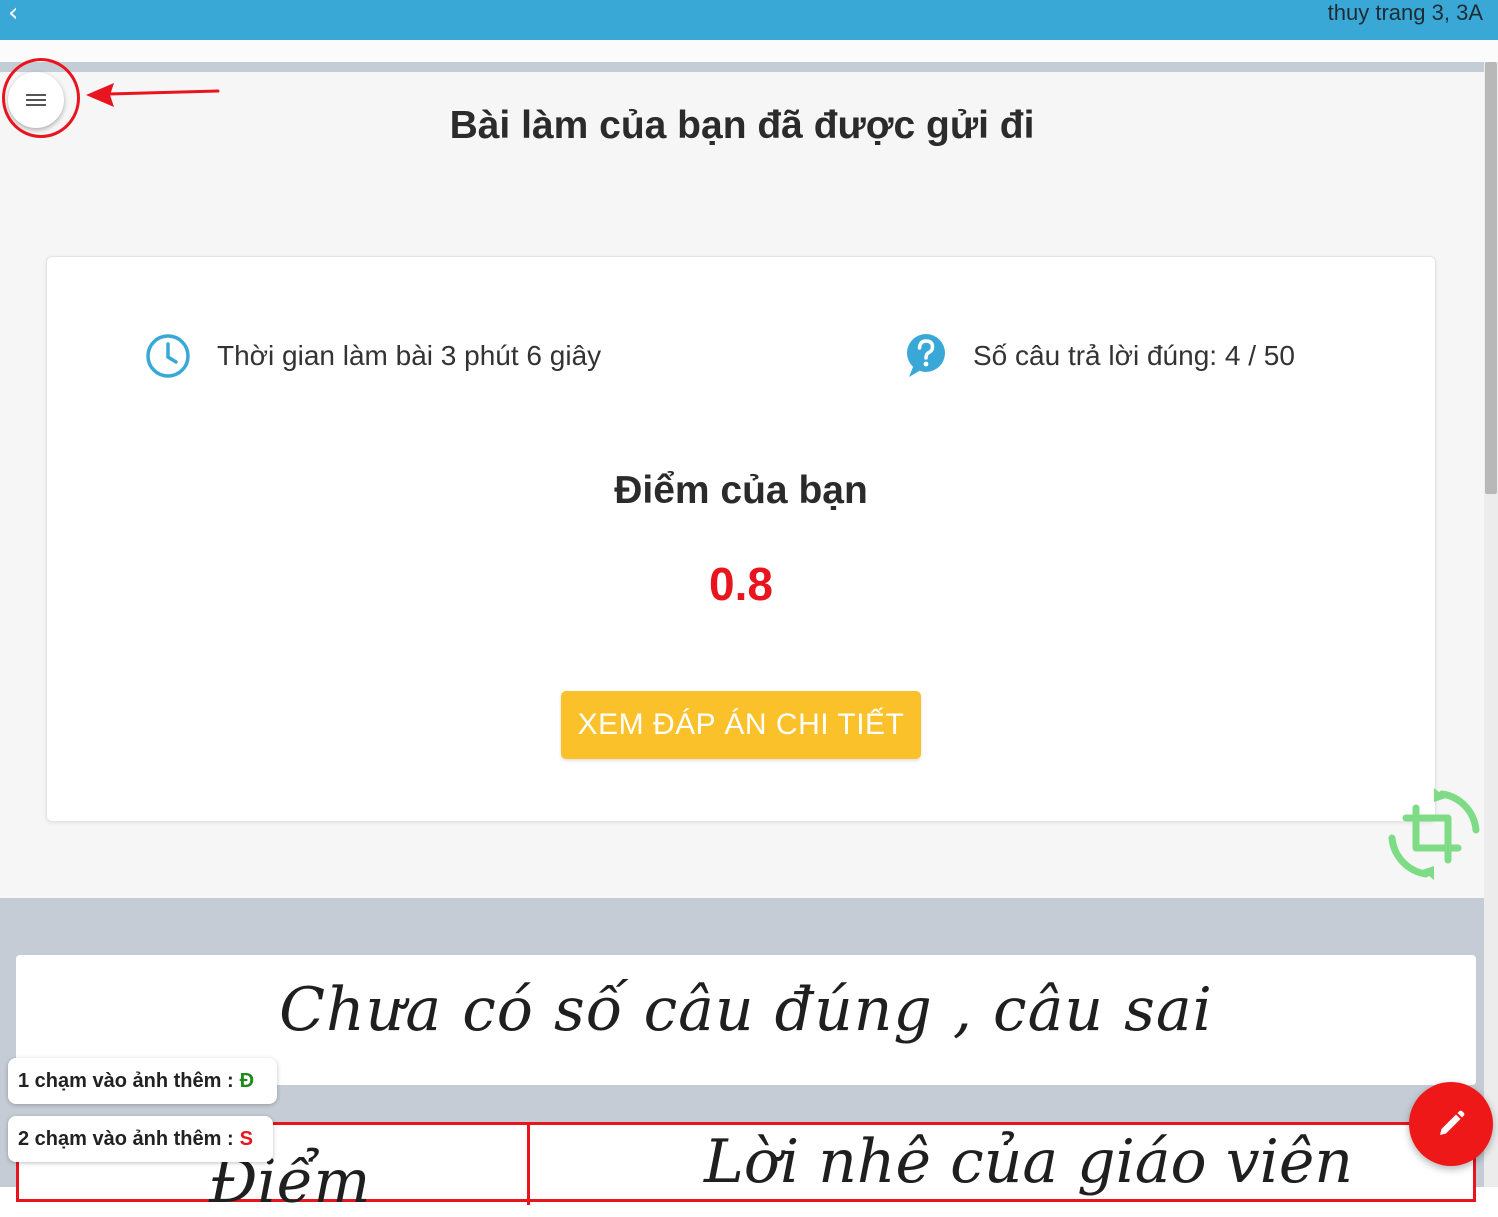 The height and width of the screenshot is (1217, 1498). Describe the element at coordinates (741, 725) in the screenshot. I see `view-answers-button: XEM ĐÁP ÁN CHI TIẾT` at that location.